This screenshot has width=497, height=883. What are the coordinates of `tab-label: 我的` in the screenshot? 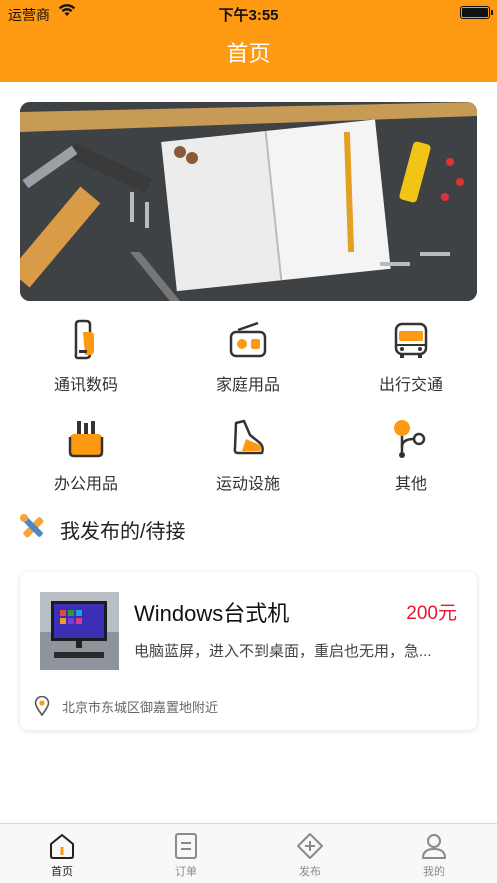 It's located at (434, 872).